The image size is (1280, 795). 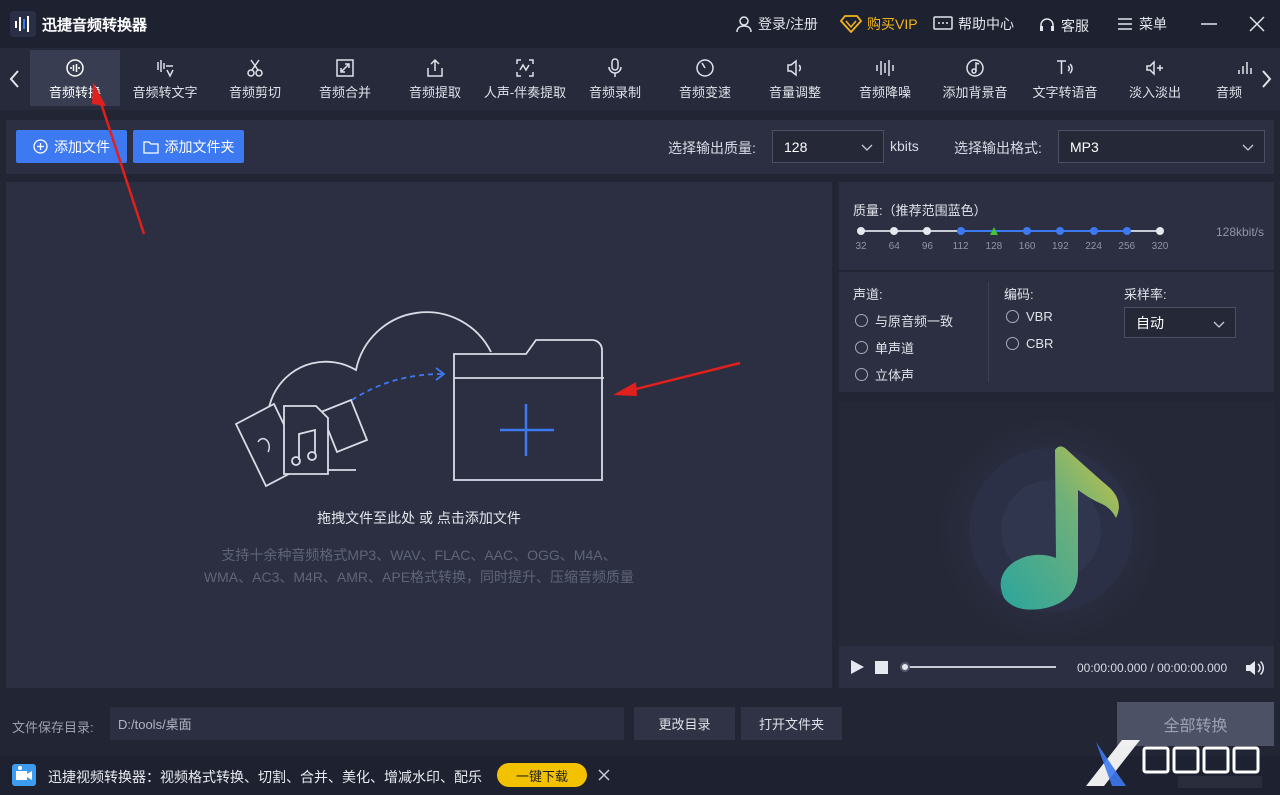 What do you see at coordinates (885, 78) in the screenshot?
I see `tool-denoise: 音频降噪` at bounding box center [885, 78].